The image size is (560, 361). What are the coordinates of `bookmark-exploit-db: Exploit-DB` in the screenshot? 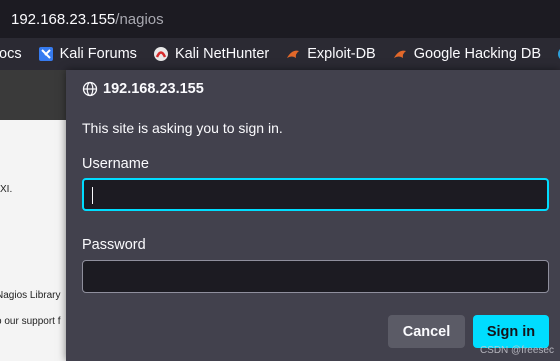 It's located at (330, 54).